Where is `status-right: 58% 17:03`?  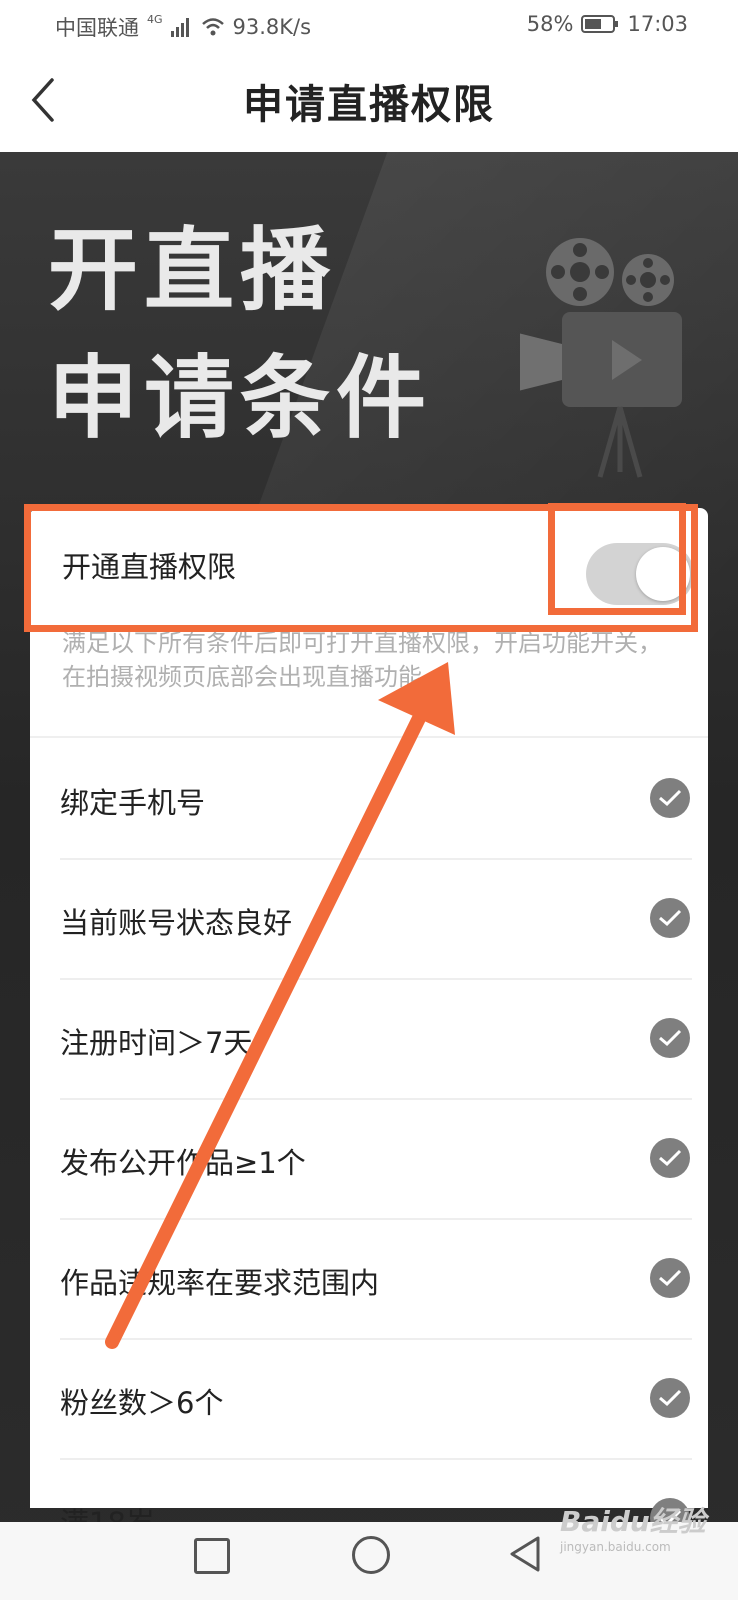
status-right: 58% 17:03 is located at coordinates (607, 24).